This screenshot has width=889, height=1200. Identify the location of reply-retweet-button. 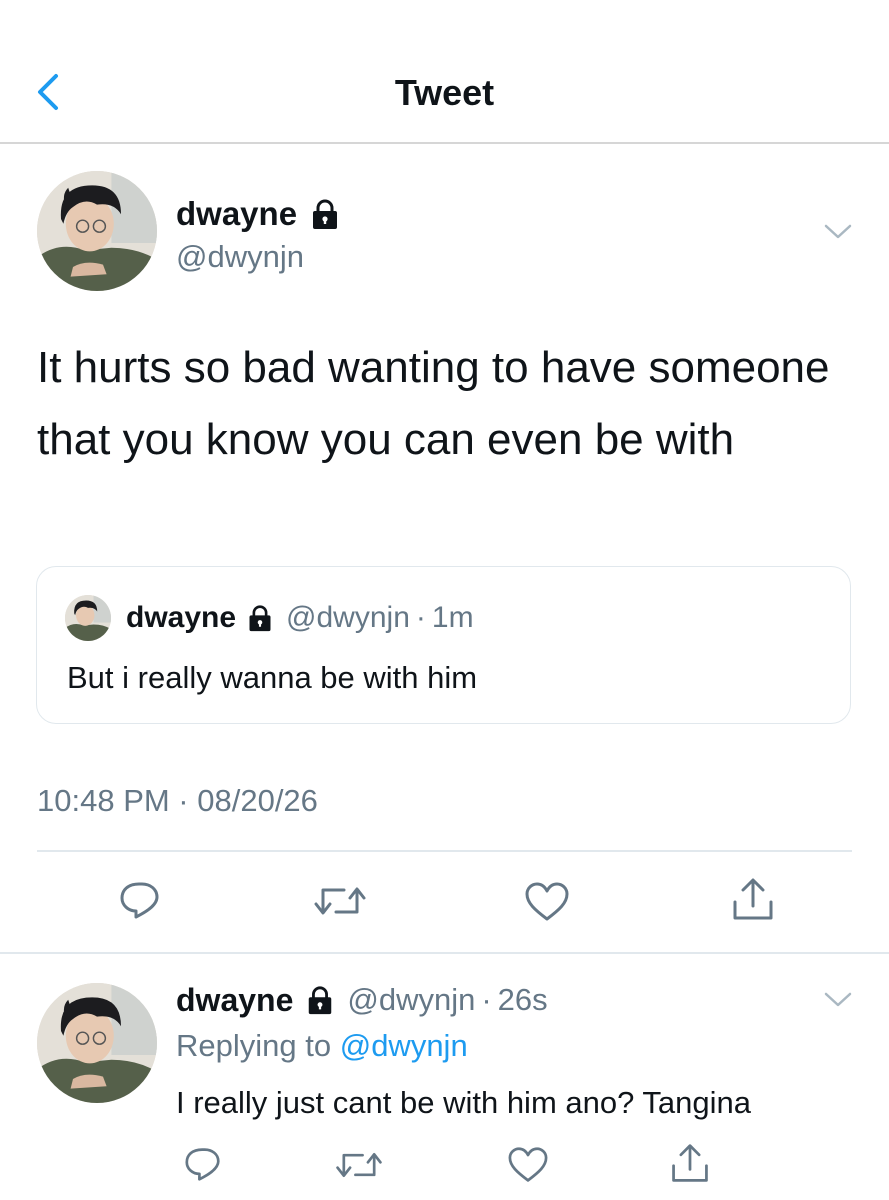
(359, 1165).